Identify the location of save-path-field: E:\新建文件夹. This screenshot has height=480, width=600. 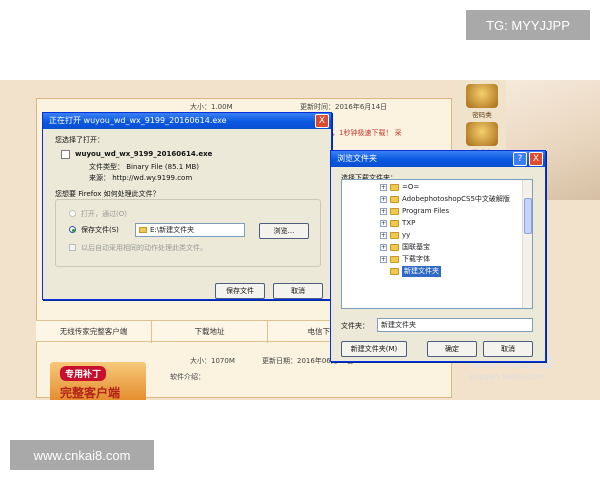
(190, 230).